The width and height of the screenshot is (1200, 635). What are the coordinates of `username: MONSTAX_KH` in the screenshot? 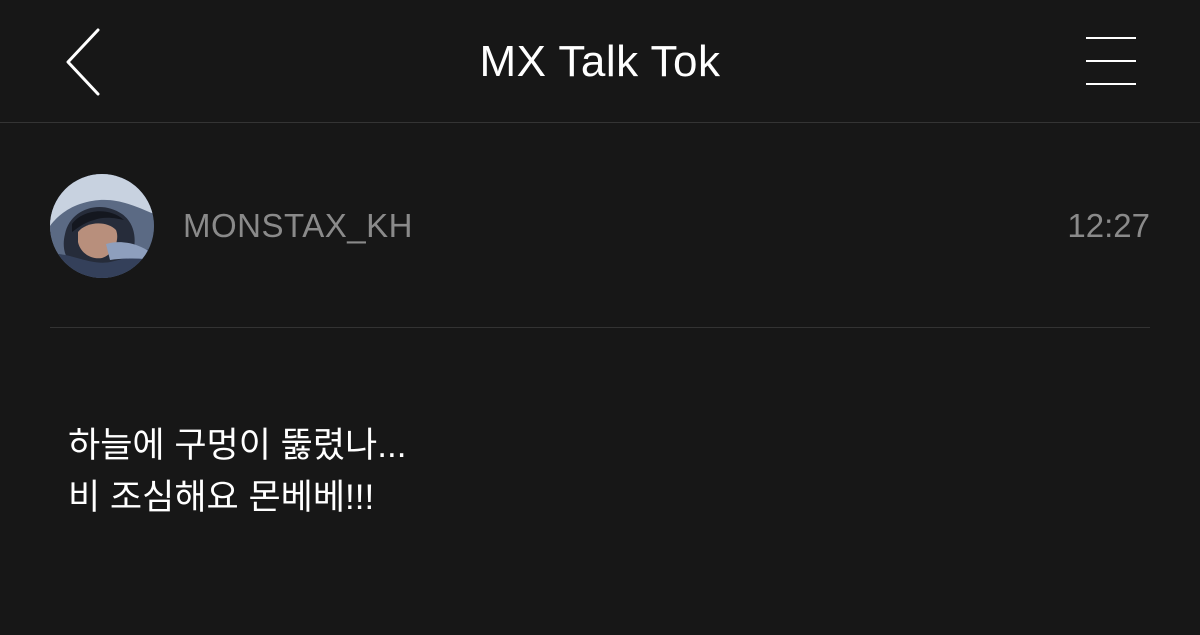 It's located at (298, 226).